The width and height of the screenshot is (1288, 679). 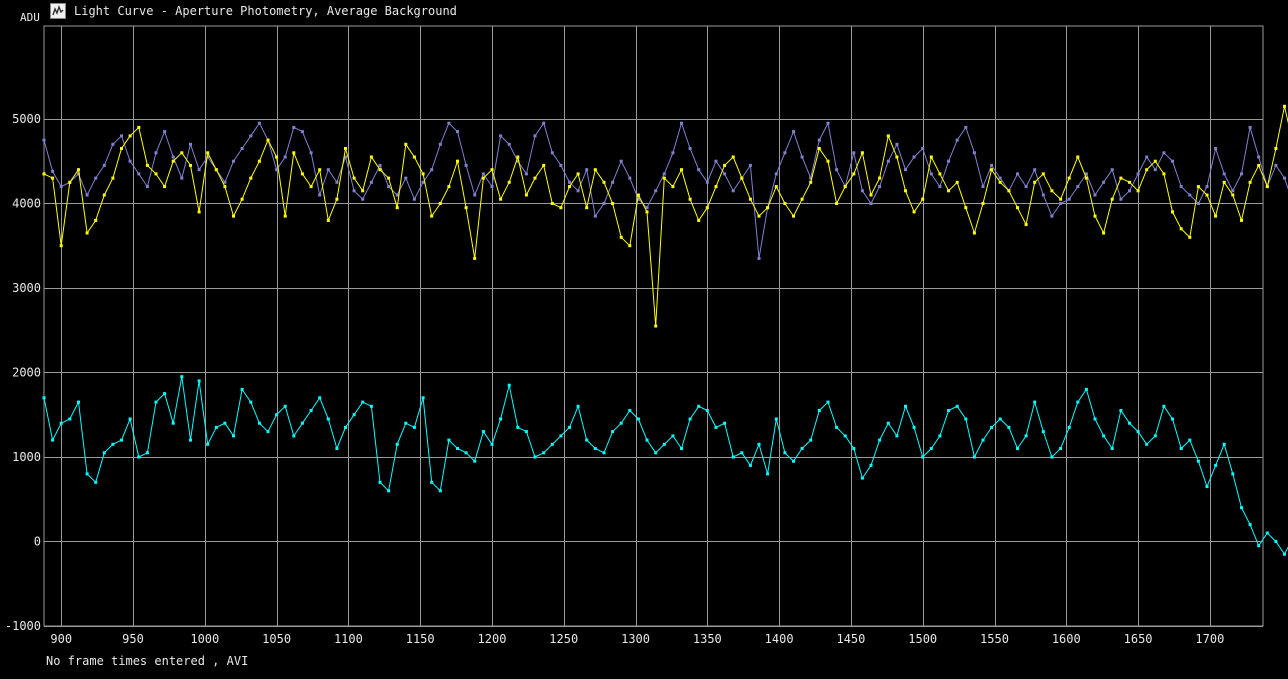 I want to click on y-tick-label: -1000, so click(x=23, y=626).